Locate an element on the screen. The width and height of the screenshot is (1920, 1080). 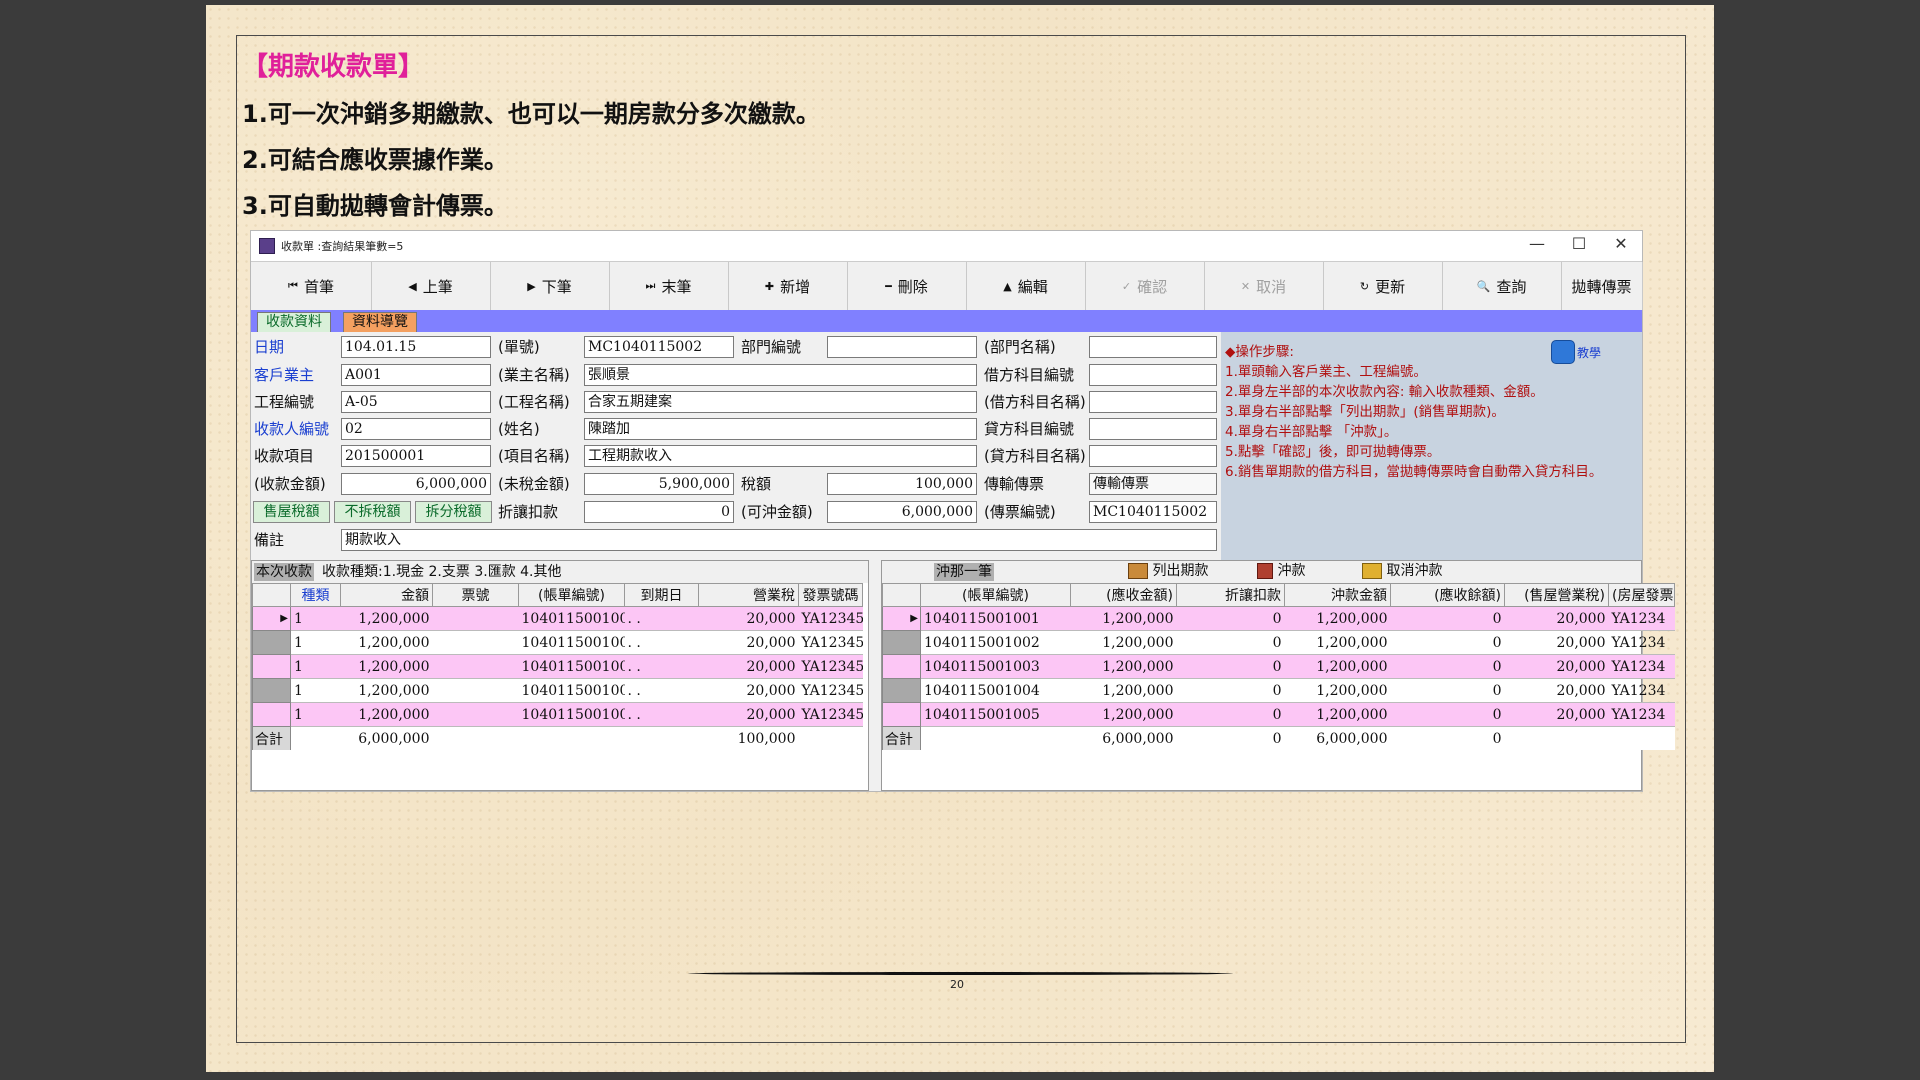
table-row: 11,200,000 1040115001003 . .20,000YA12345 is located at coordinates (557, 666).